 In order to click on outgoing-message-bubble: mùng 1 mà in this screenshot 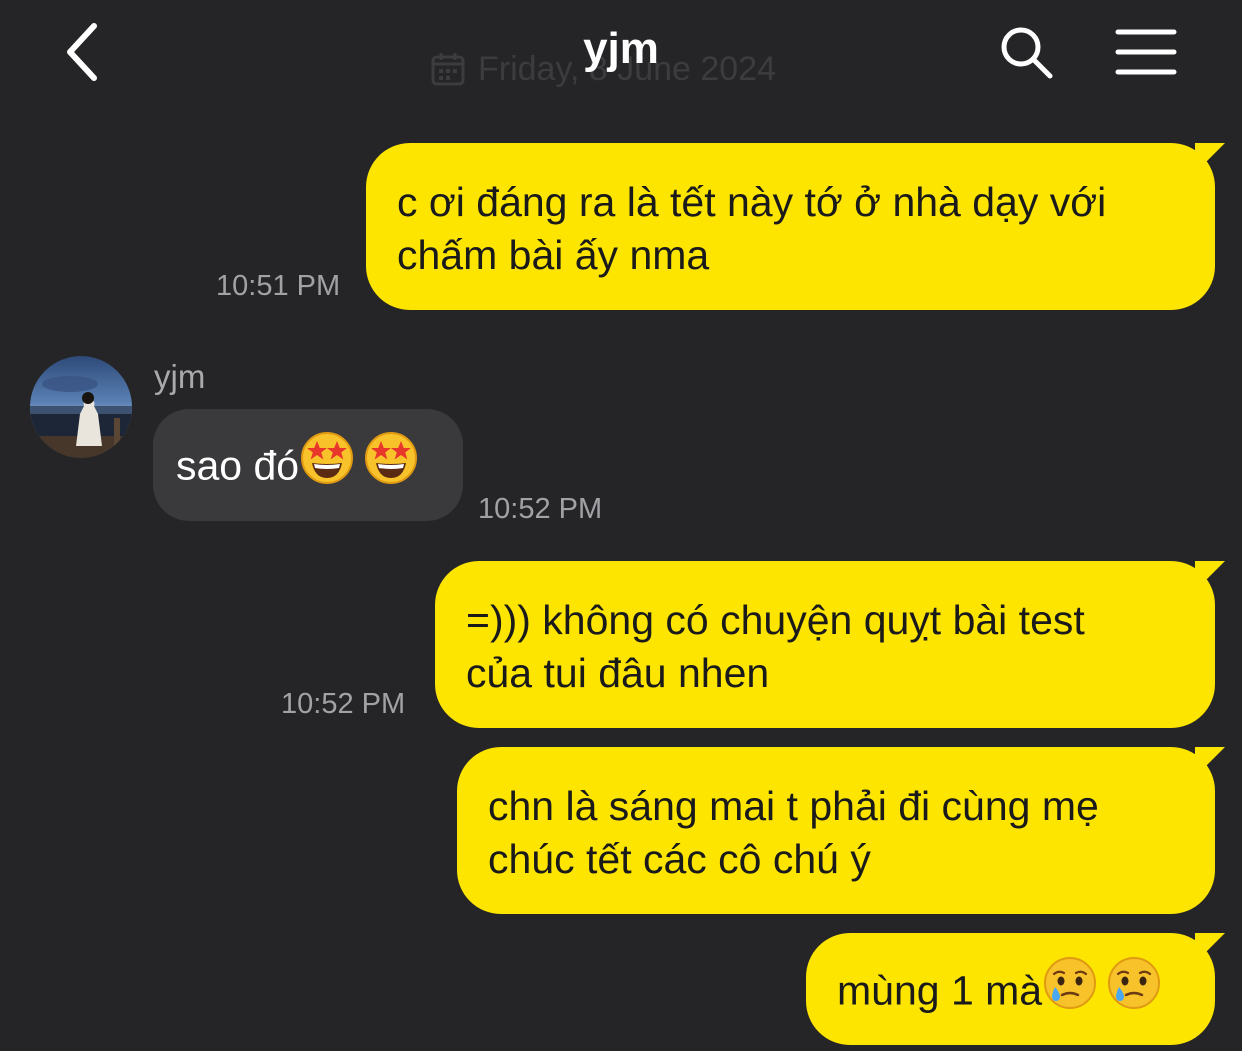, I will do `click(1015, 989)`.